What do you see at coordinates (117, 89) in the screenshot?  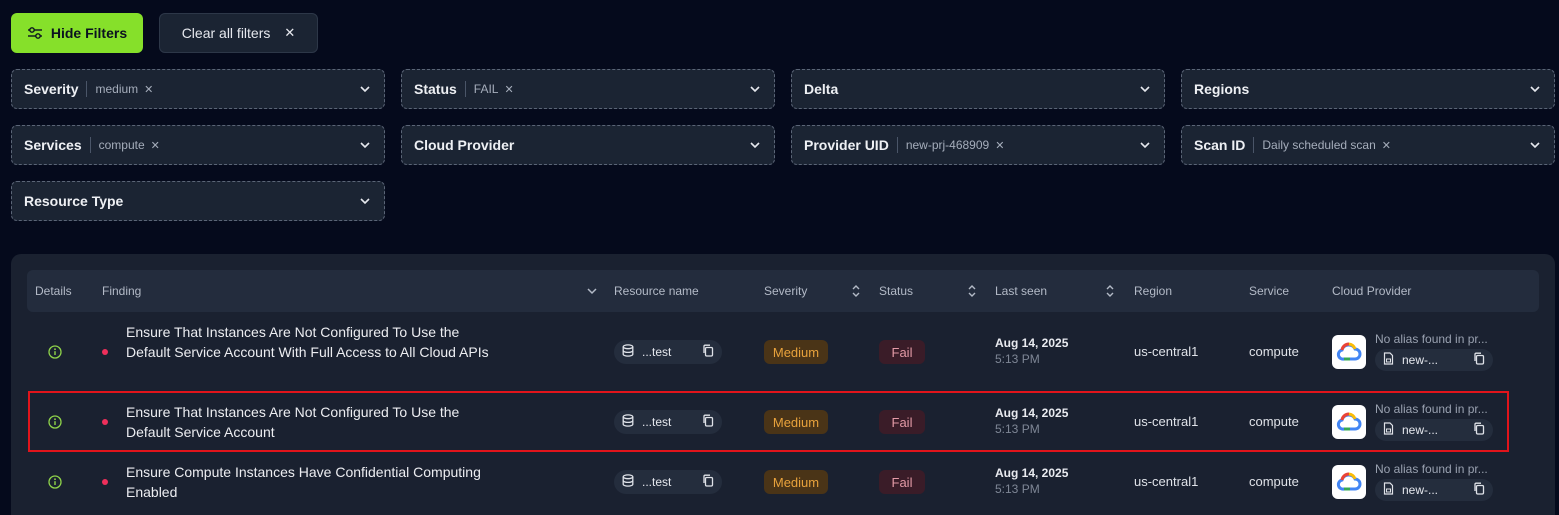 I see `filter-chip-value: medium` at bounding box center [117, 89].